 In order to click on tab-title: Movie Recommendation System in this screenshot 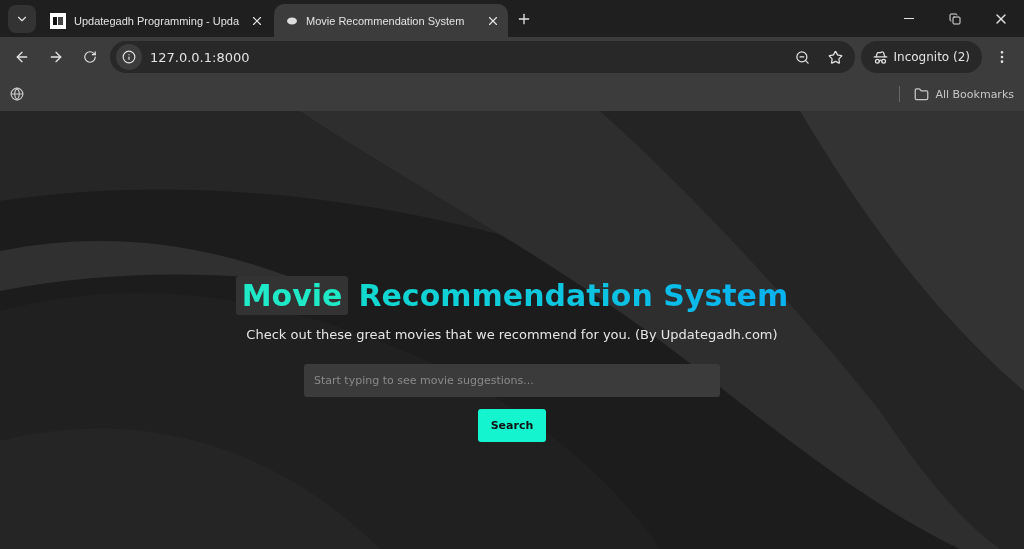, I will do `click(386, 20)`.